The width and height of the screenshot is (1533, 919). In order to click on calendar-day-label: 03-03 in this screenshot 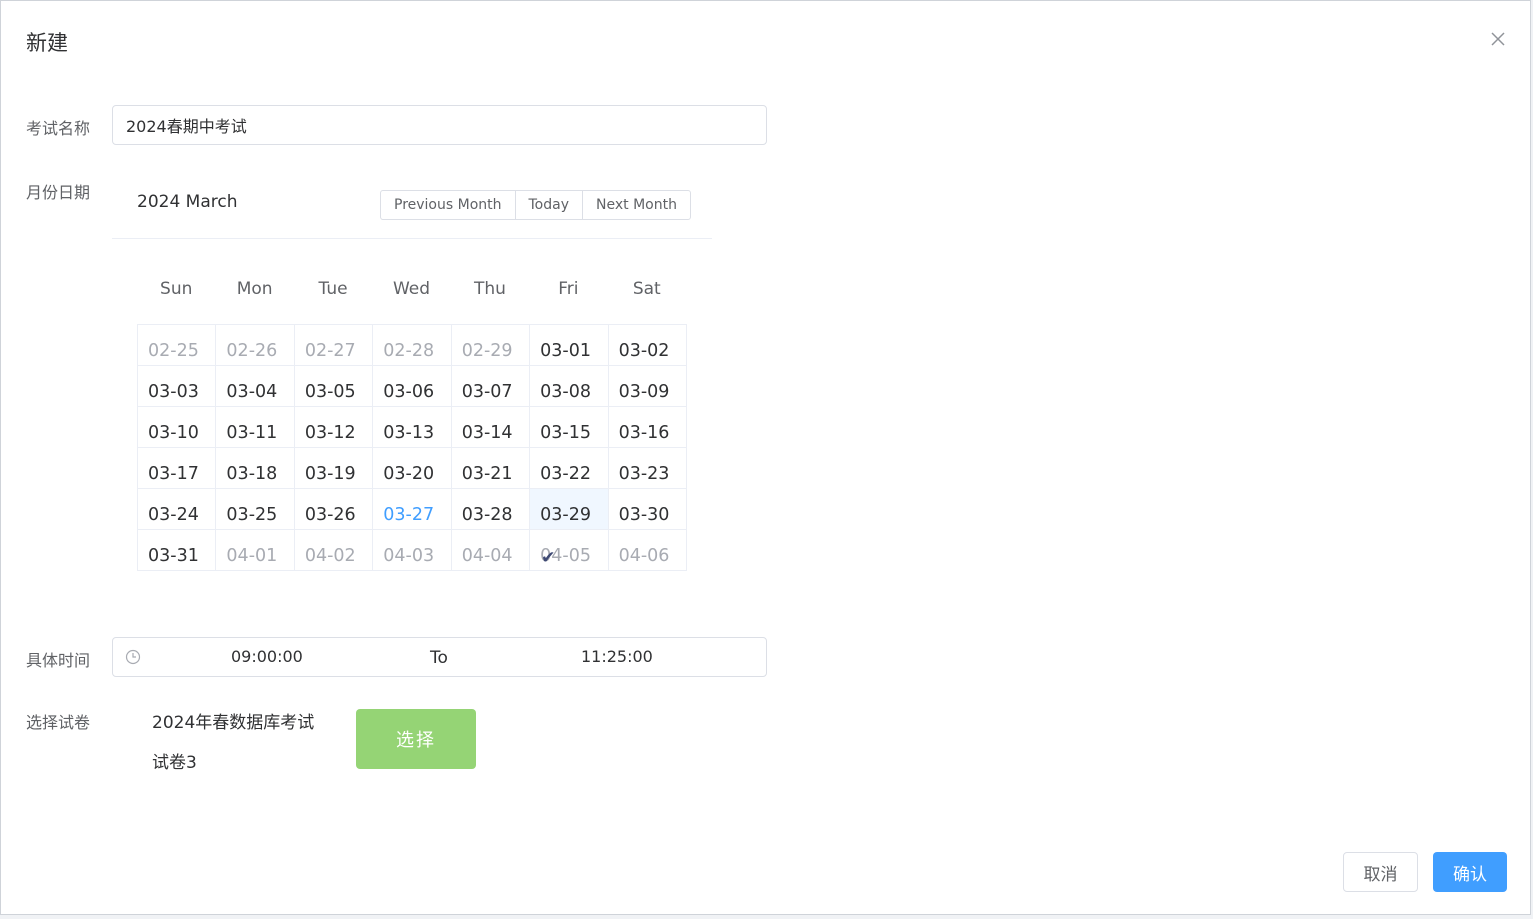, I will do `click(173, 392)`.